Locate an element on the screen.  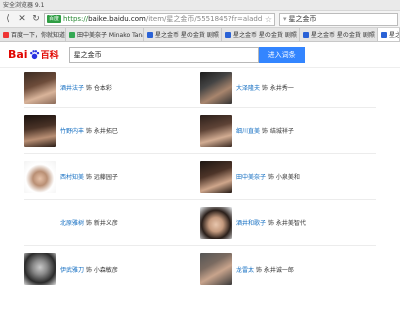
cast-caption: 大泽隆夫 饰 永井秀一 is located at coordinates (265, 87).